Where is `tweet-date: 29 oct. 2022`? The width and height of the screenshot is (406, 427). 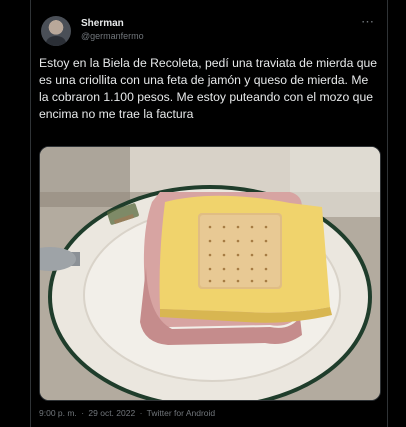
tweet-date: 29 oct. 2022 is located at coordinates (111, 413).